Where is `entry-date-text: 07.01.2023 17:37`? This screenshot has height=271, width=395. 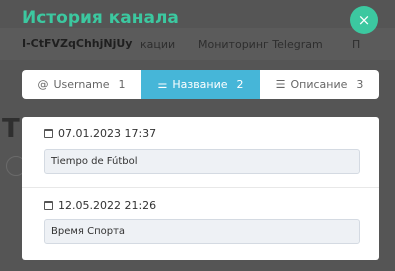
entry-date-text: 07.01.2023 17:37 is located at coordinates (107, 133).